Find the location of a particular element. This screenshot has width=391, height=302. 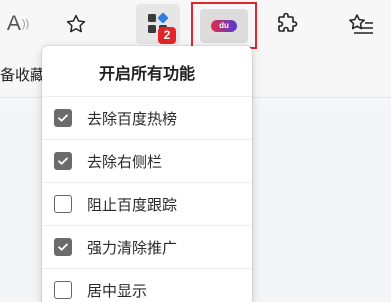

baidu-extension-button: du is located at coordinates (224, 25).